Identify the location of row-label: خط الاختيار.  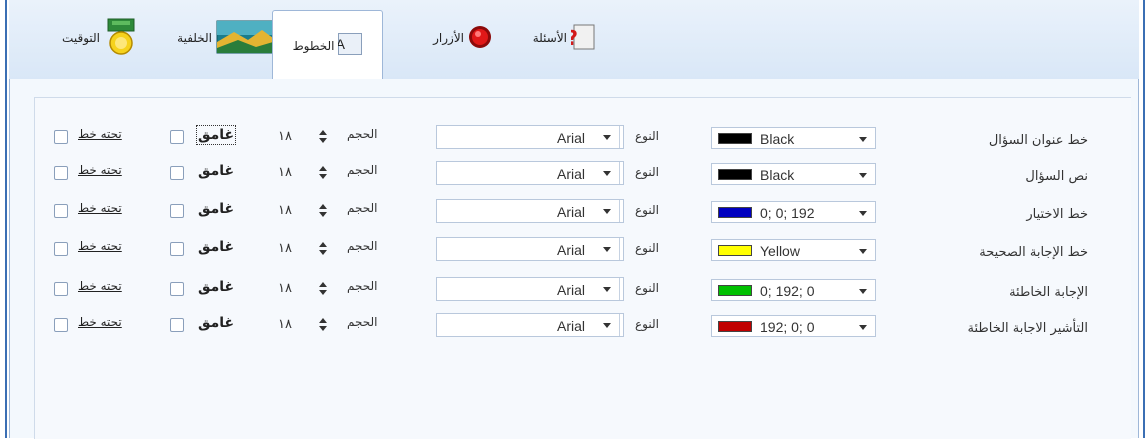
(1057, 214).